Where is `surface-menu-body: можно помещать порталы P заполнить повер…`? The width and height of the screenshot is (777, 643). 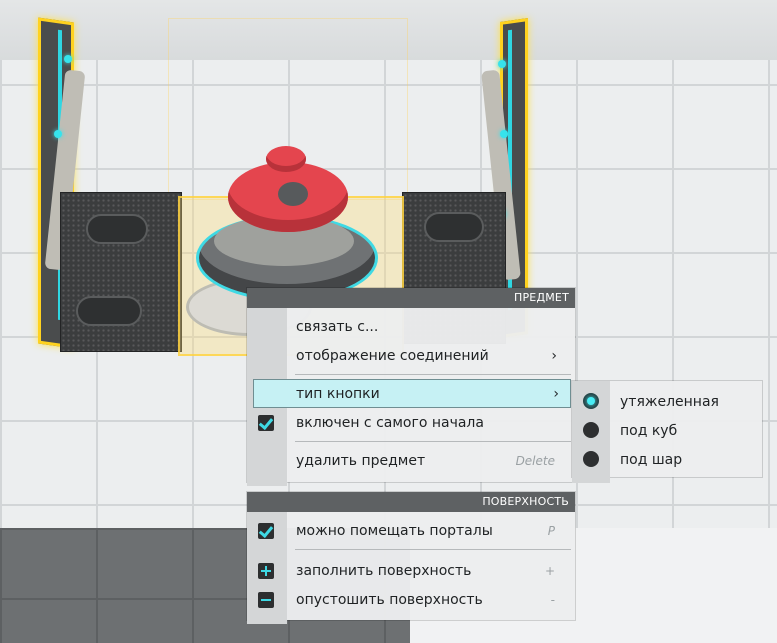 surface-menu-body: можно помещать порталы P заполнить повер… is located at coordinates (411, 568).